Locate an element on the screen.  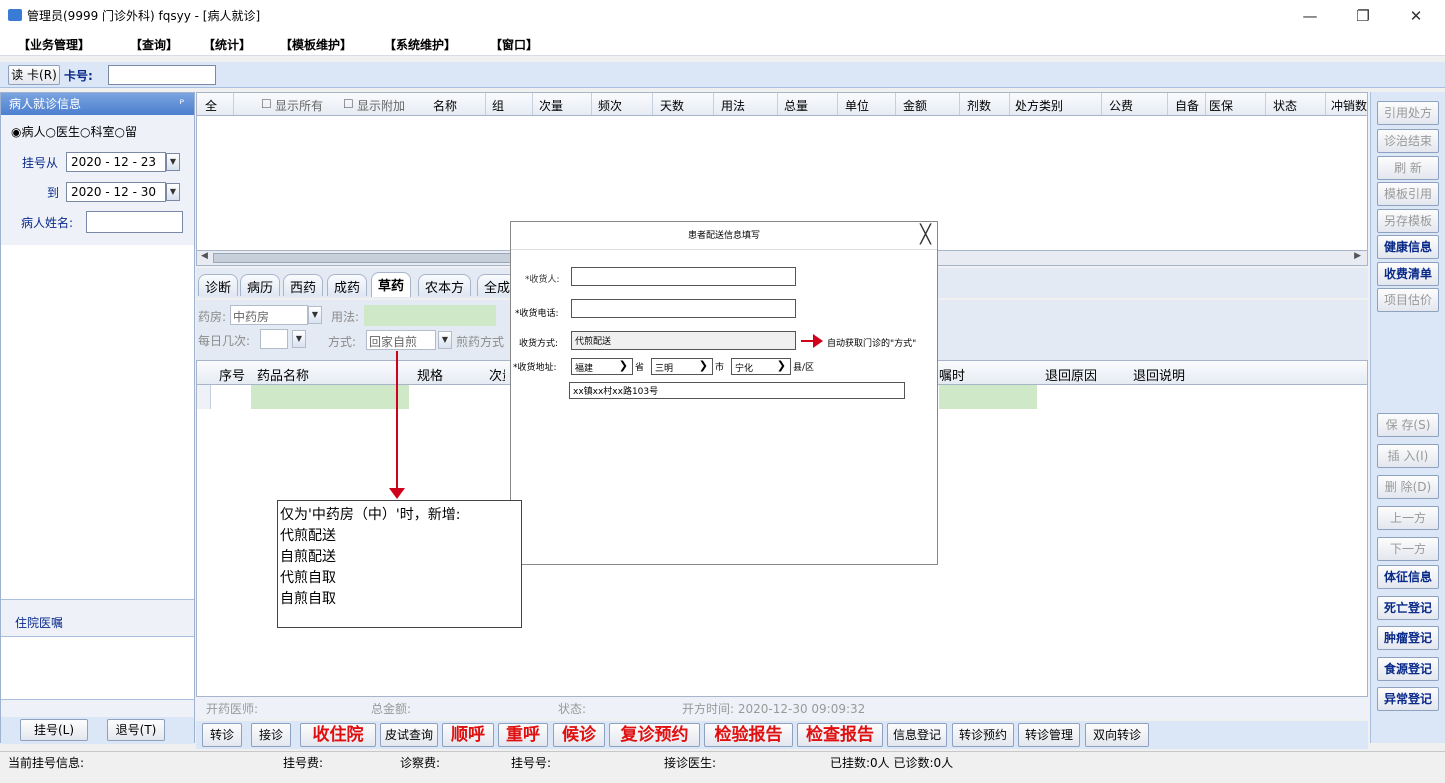
tab-farm: 农本方 is located at coordinates (445, 285).